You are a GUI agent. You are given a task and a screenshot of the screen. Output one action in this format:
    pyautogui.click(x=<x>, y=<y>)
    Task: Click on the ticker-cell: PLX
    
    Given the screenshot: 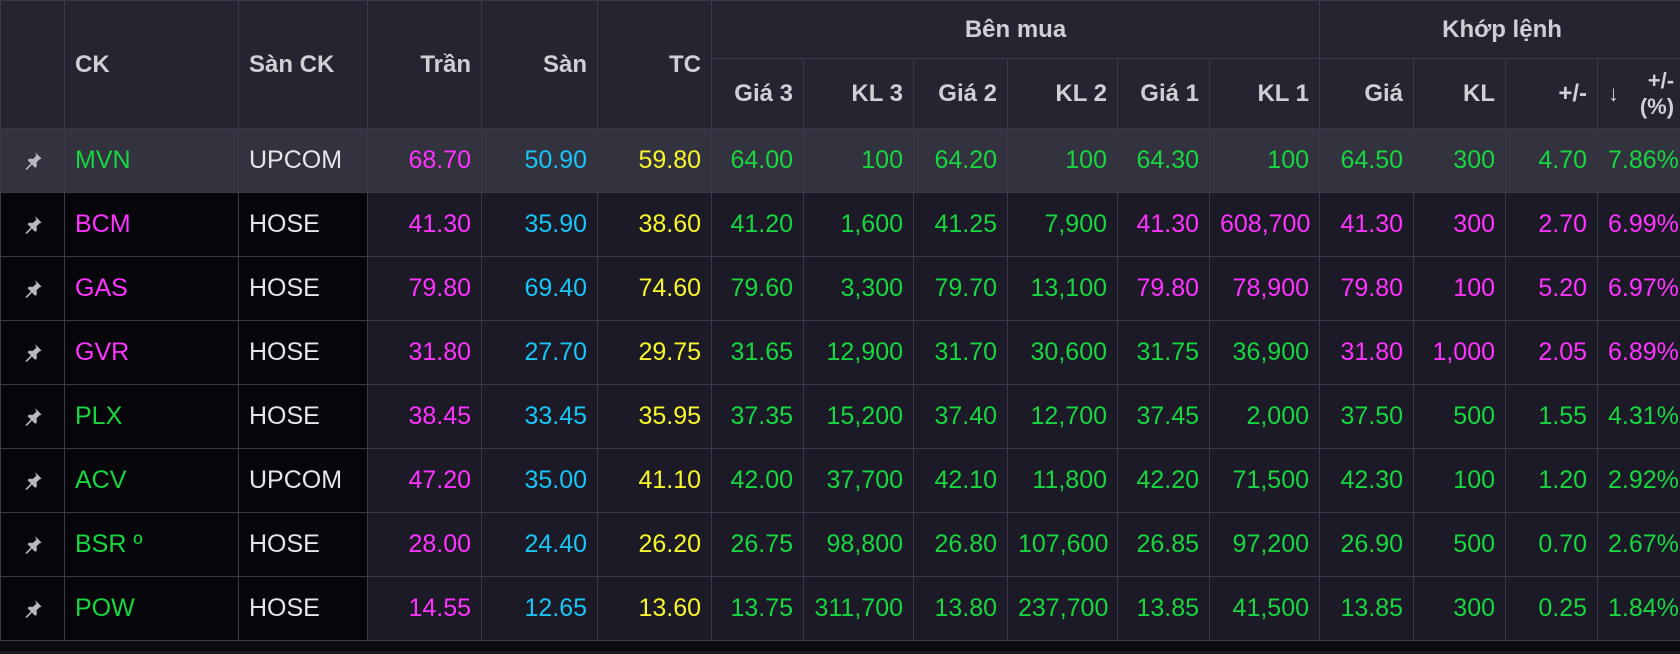 What is the action you would take?
    pyautogui.click(x=151, y=416)
    